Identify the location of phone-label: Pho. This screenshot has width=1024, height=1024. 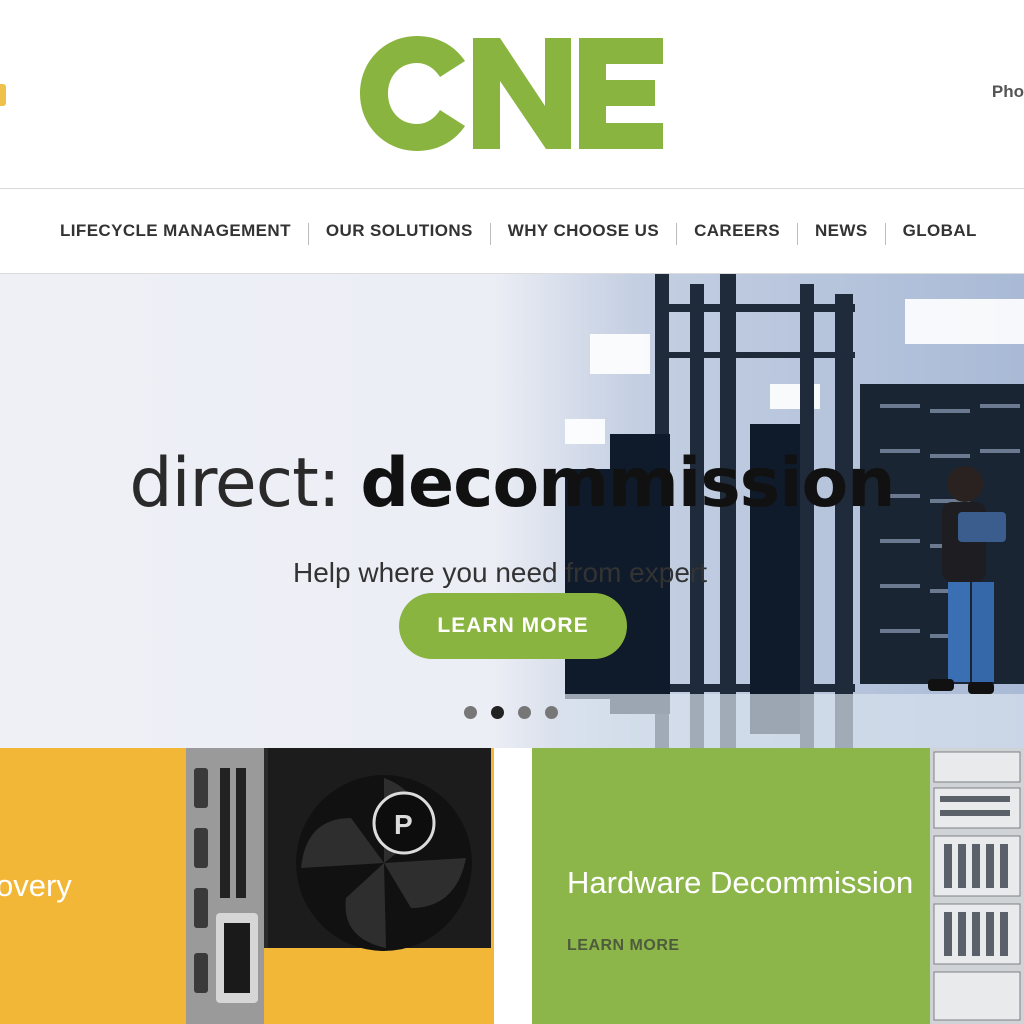
(1008, 92).